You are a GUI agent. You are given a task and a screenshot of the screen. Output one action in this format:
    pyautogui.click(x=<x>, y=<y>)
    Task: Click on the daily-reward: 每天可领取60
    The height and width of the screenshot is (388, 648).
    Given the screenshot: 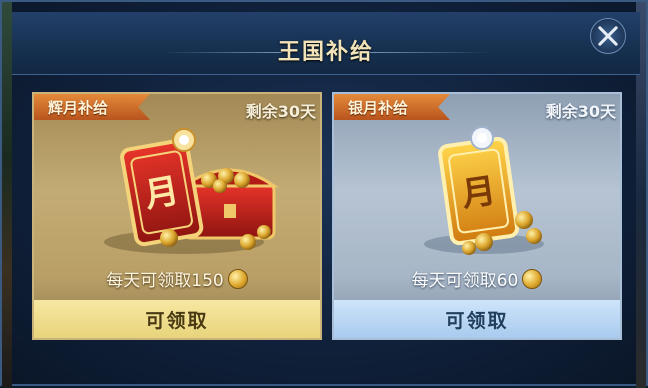 What is the action you would take?
    pyautogui.click(x=477, y=278)
    